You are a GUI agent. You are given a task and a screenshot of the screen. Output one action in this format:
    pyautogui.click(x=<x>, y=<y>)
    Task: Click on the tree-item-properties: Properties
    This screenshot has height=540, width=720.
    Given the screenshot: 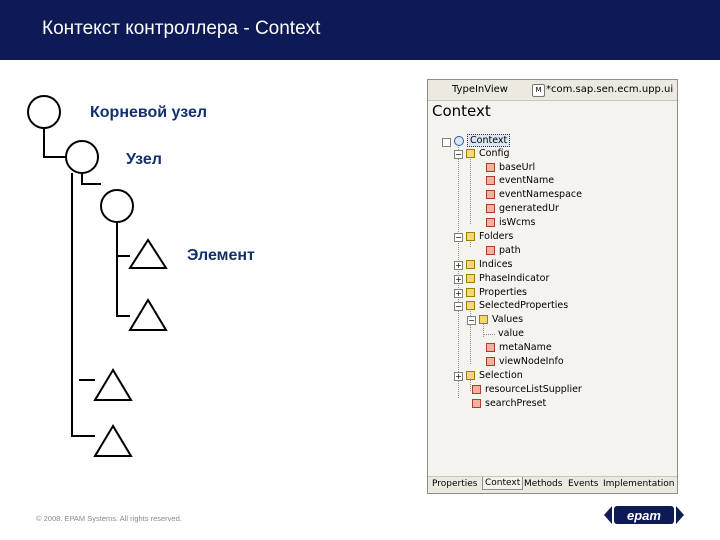 What is the action you would take?
    pyautogui.click(x=496, y=292)
    